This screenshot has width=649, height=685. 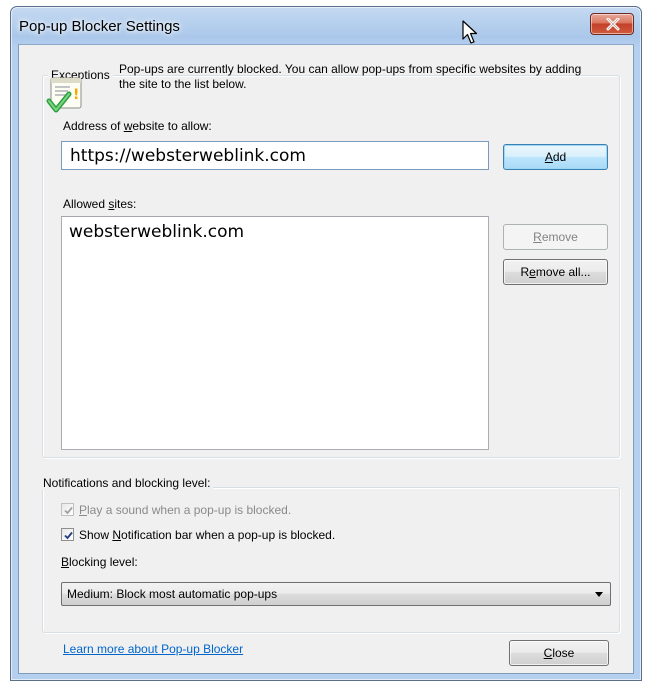 I want to click on window-title: Pop-up Blocker Settings, so click(x=99, y=26).